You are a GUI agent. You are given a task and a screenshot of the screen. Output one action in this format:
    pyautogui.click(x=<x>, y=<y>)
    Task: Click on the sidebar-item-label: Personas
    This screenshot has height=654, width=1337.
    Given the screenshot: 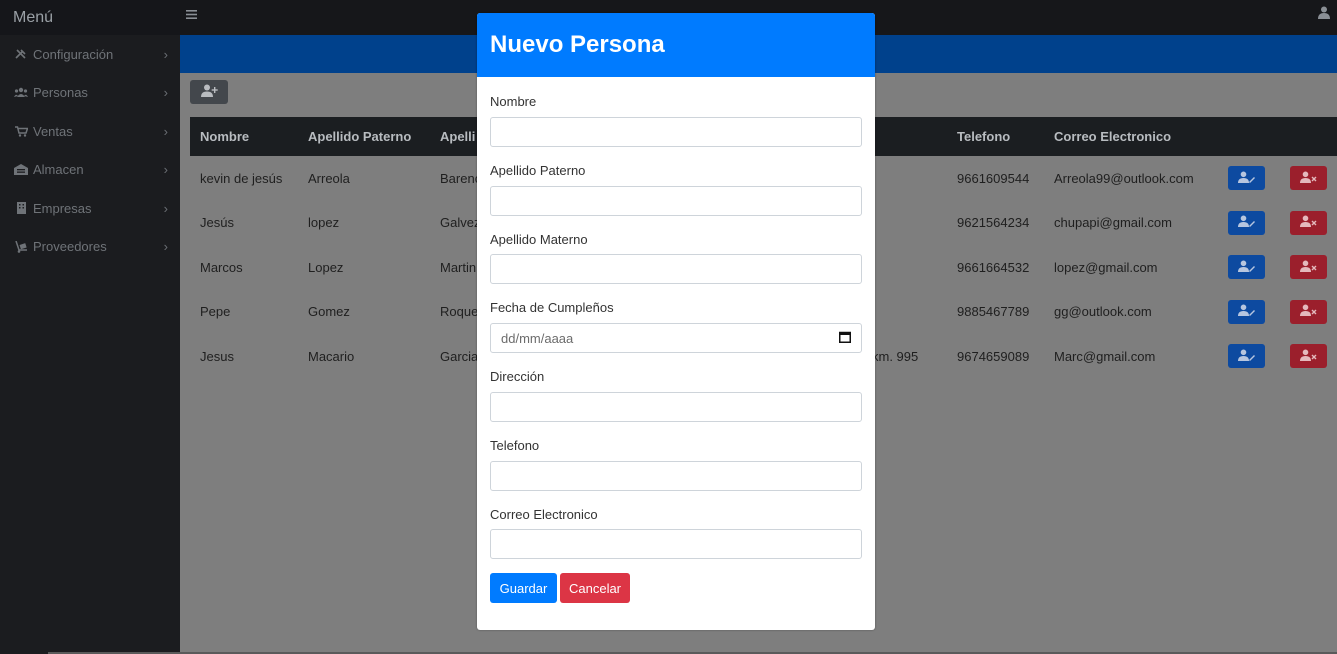 What is the action you would take?
    pyautogui.click(x=60, y=93)
    